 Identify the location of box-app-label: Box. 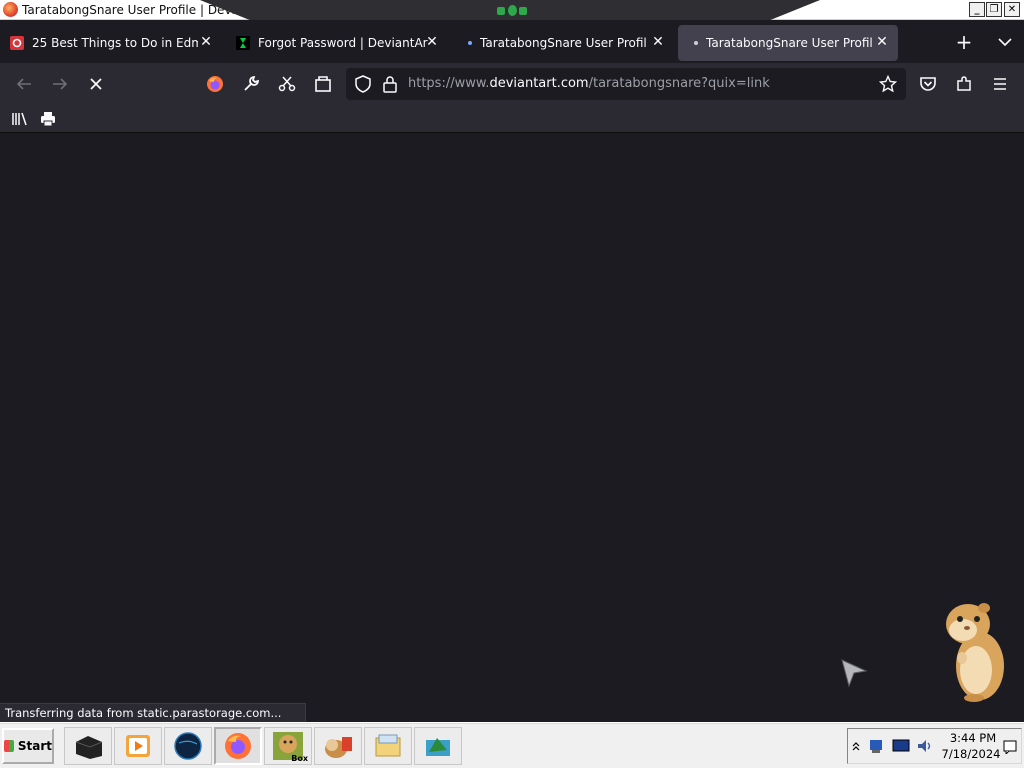
(299, 758).